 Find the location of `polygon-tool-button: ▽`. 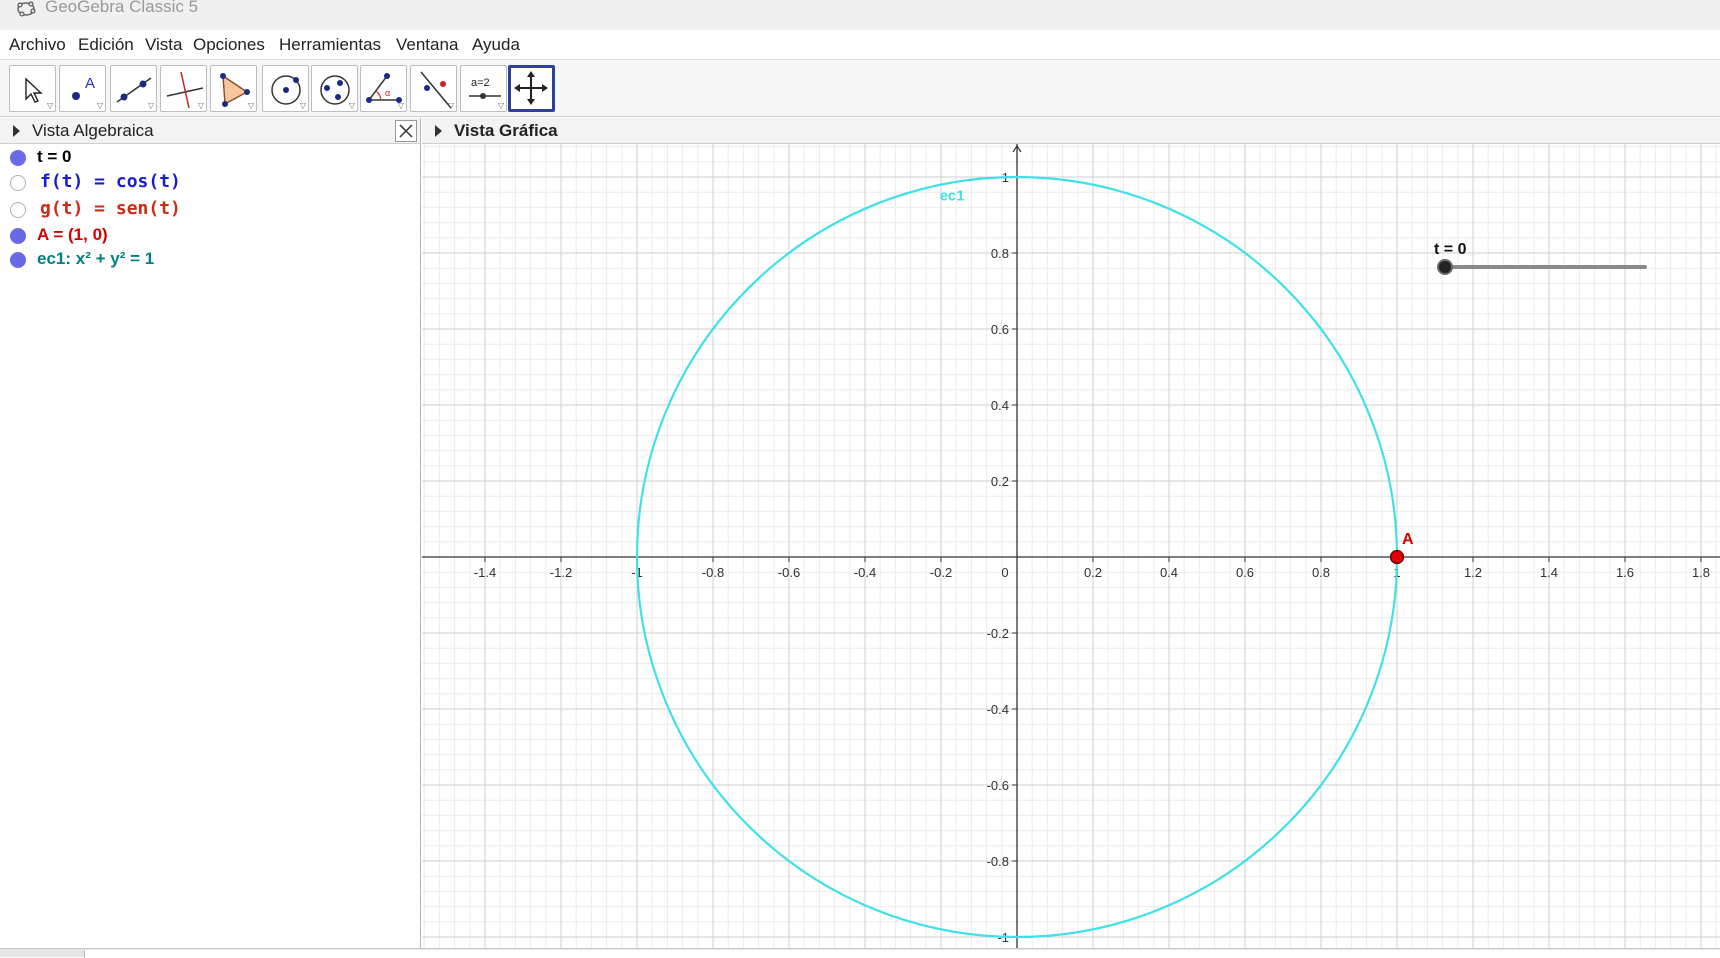

polygon-tool-button: ▽ is located at coordinates (233, 88).